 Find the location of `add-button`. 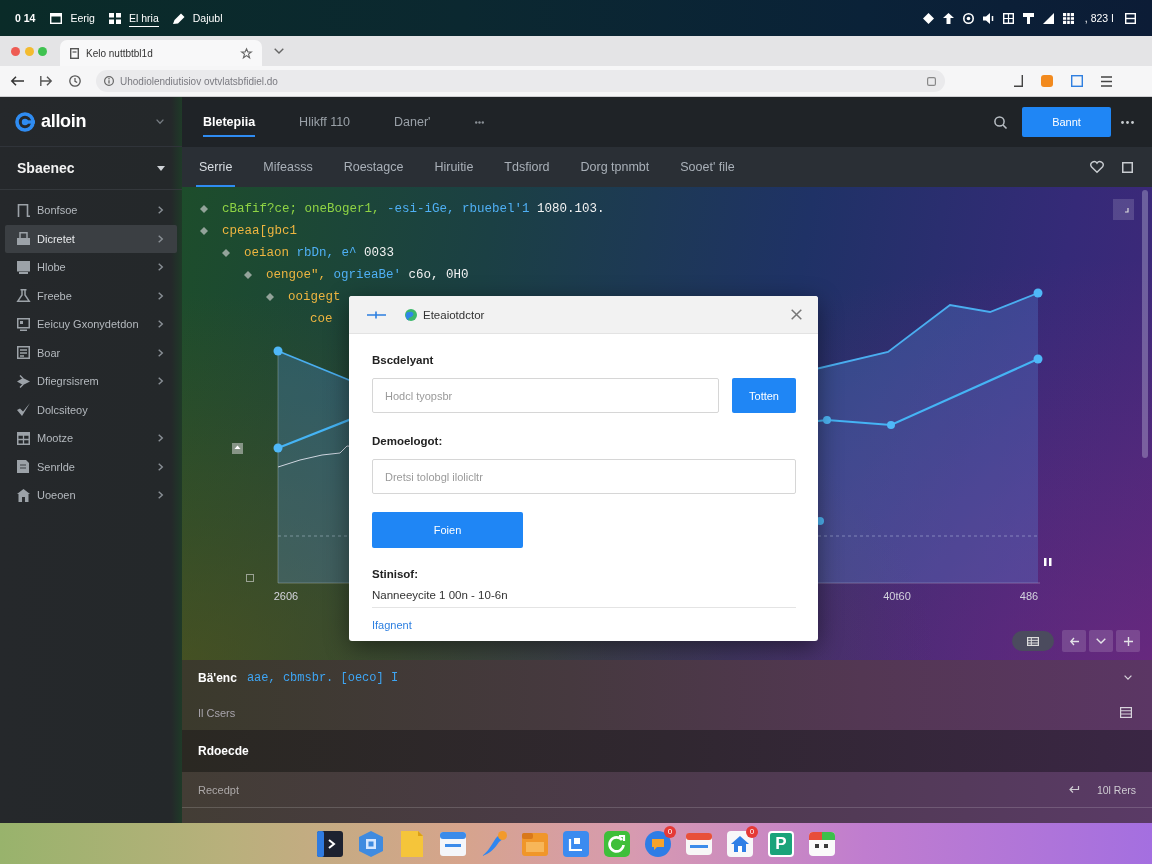

add-button is located at coordinates (1128, 641).